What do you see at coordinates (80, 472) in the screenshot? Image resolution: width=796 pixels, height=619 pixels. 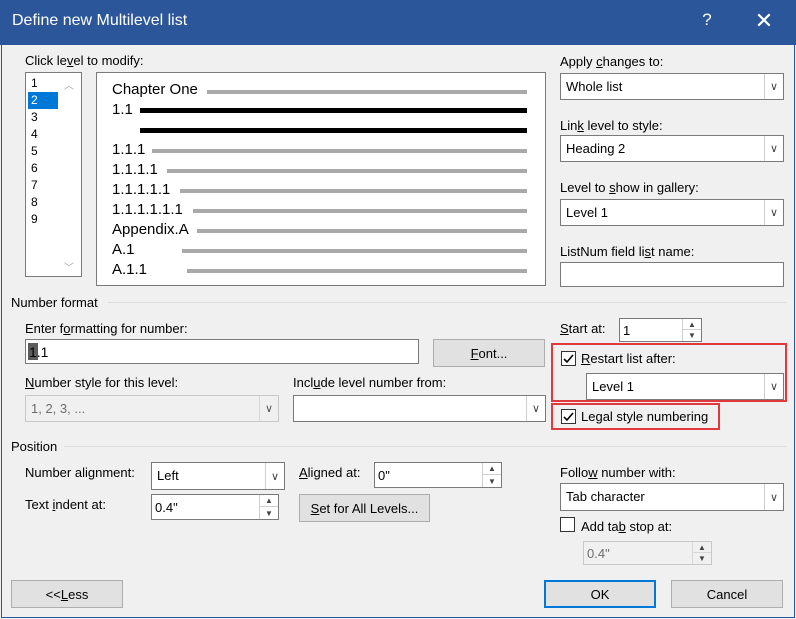 I see `alignment-label: Number alignment:` at bounding box center [80, 472].